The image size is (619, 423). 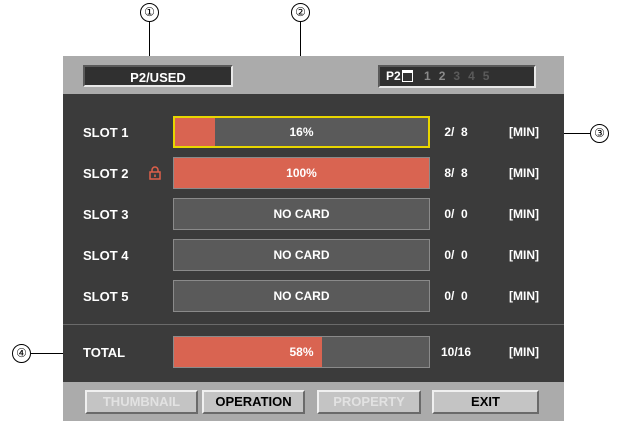 What do you see at coordinates (158, 76) in the screenshot?
I see `screen-title: P2/USED` at bounding box center [158, 76].